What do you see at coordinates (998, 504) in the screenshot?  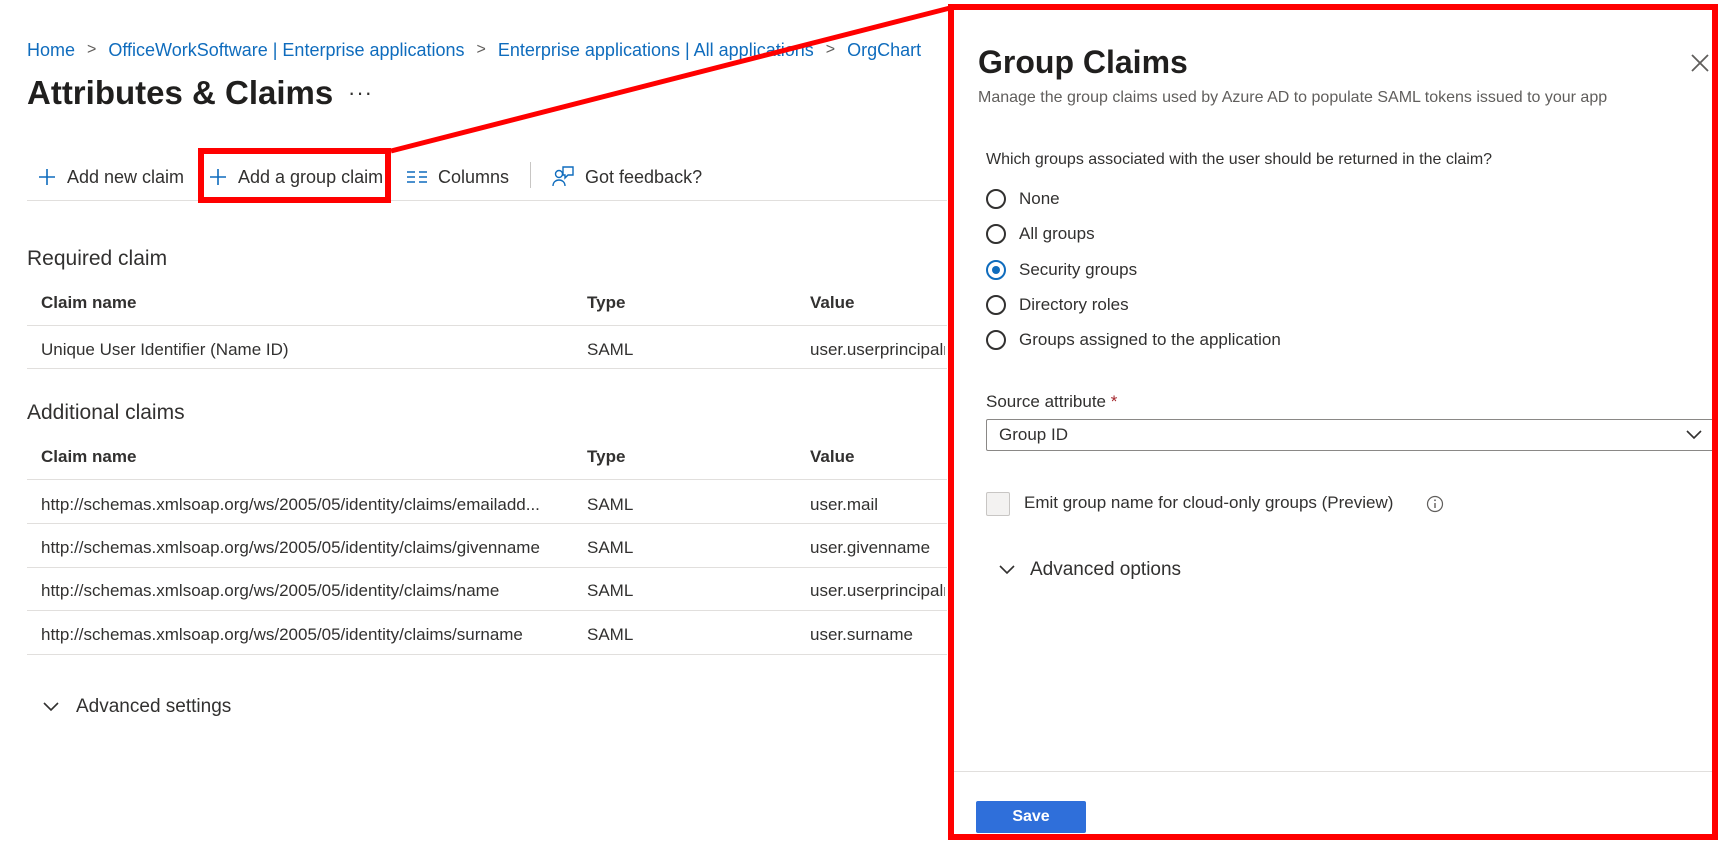 I see `emit-group-name-checkbox` at bounding box center [998, 504].